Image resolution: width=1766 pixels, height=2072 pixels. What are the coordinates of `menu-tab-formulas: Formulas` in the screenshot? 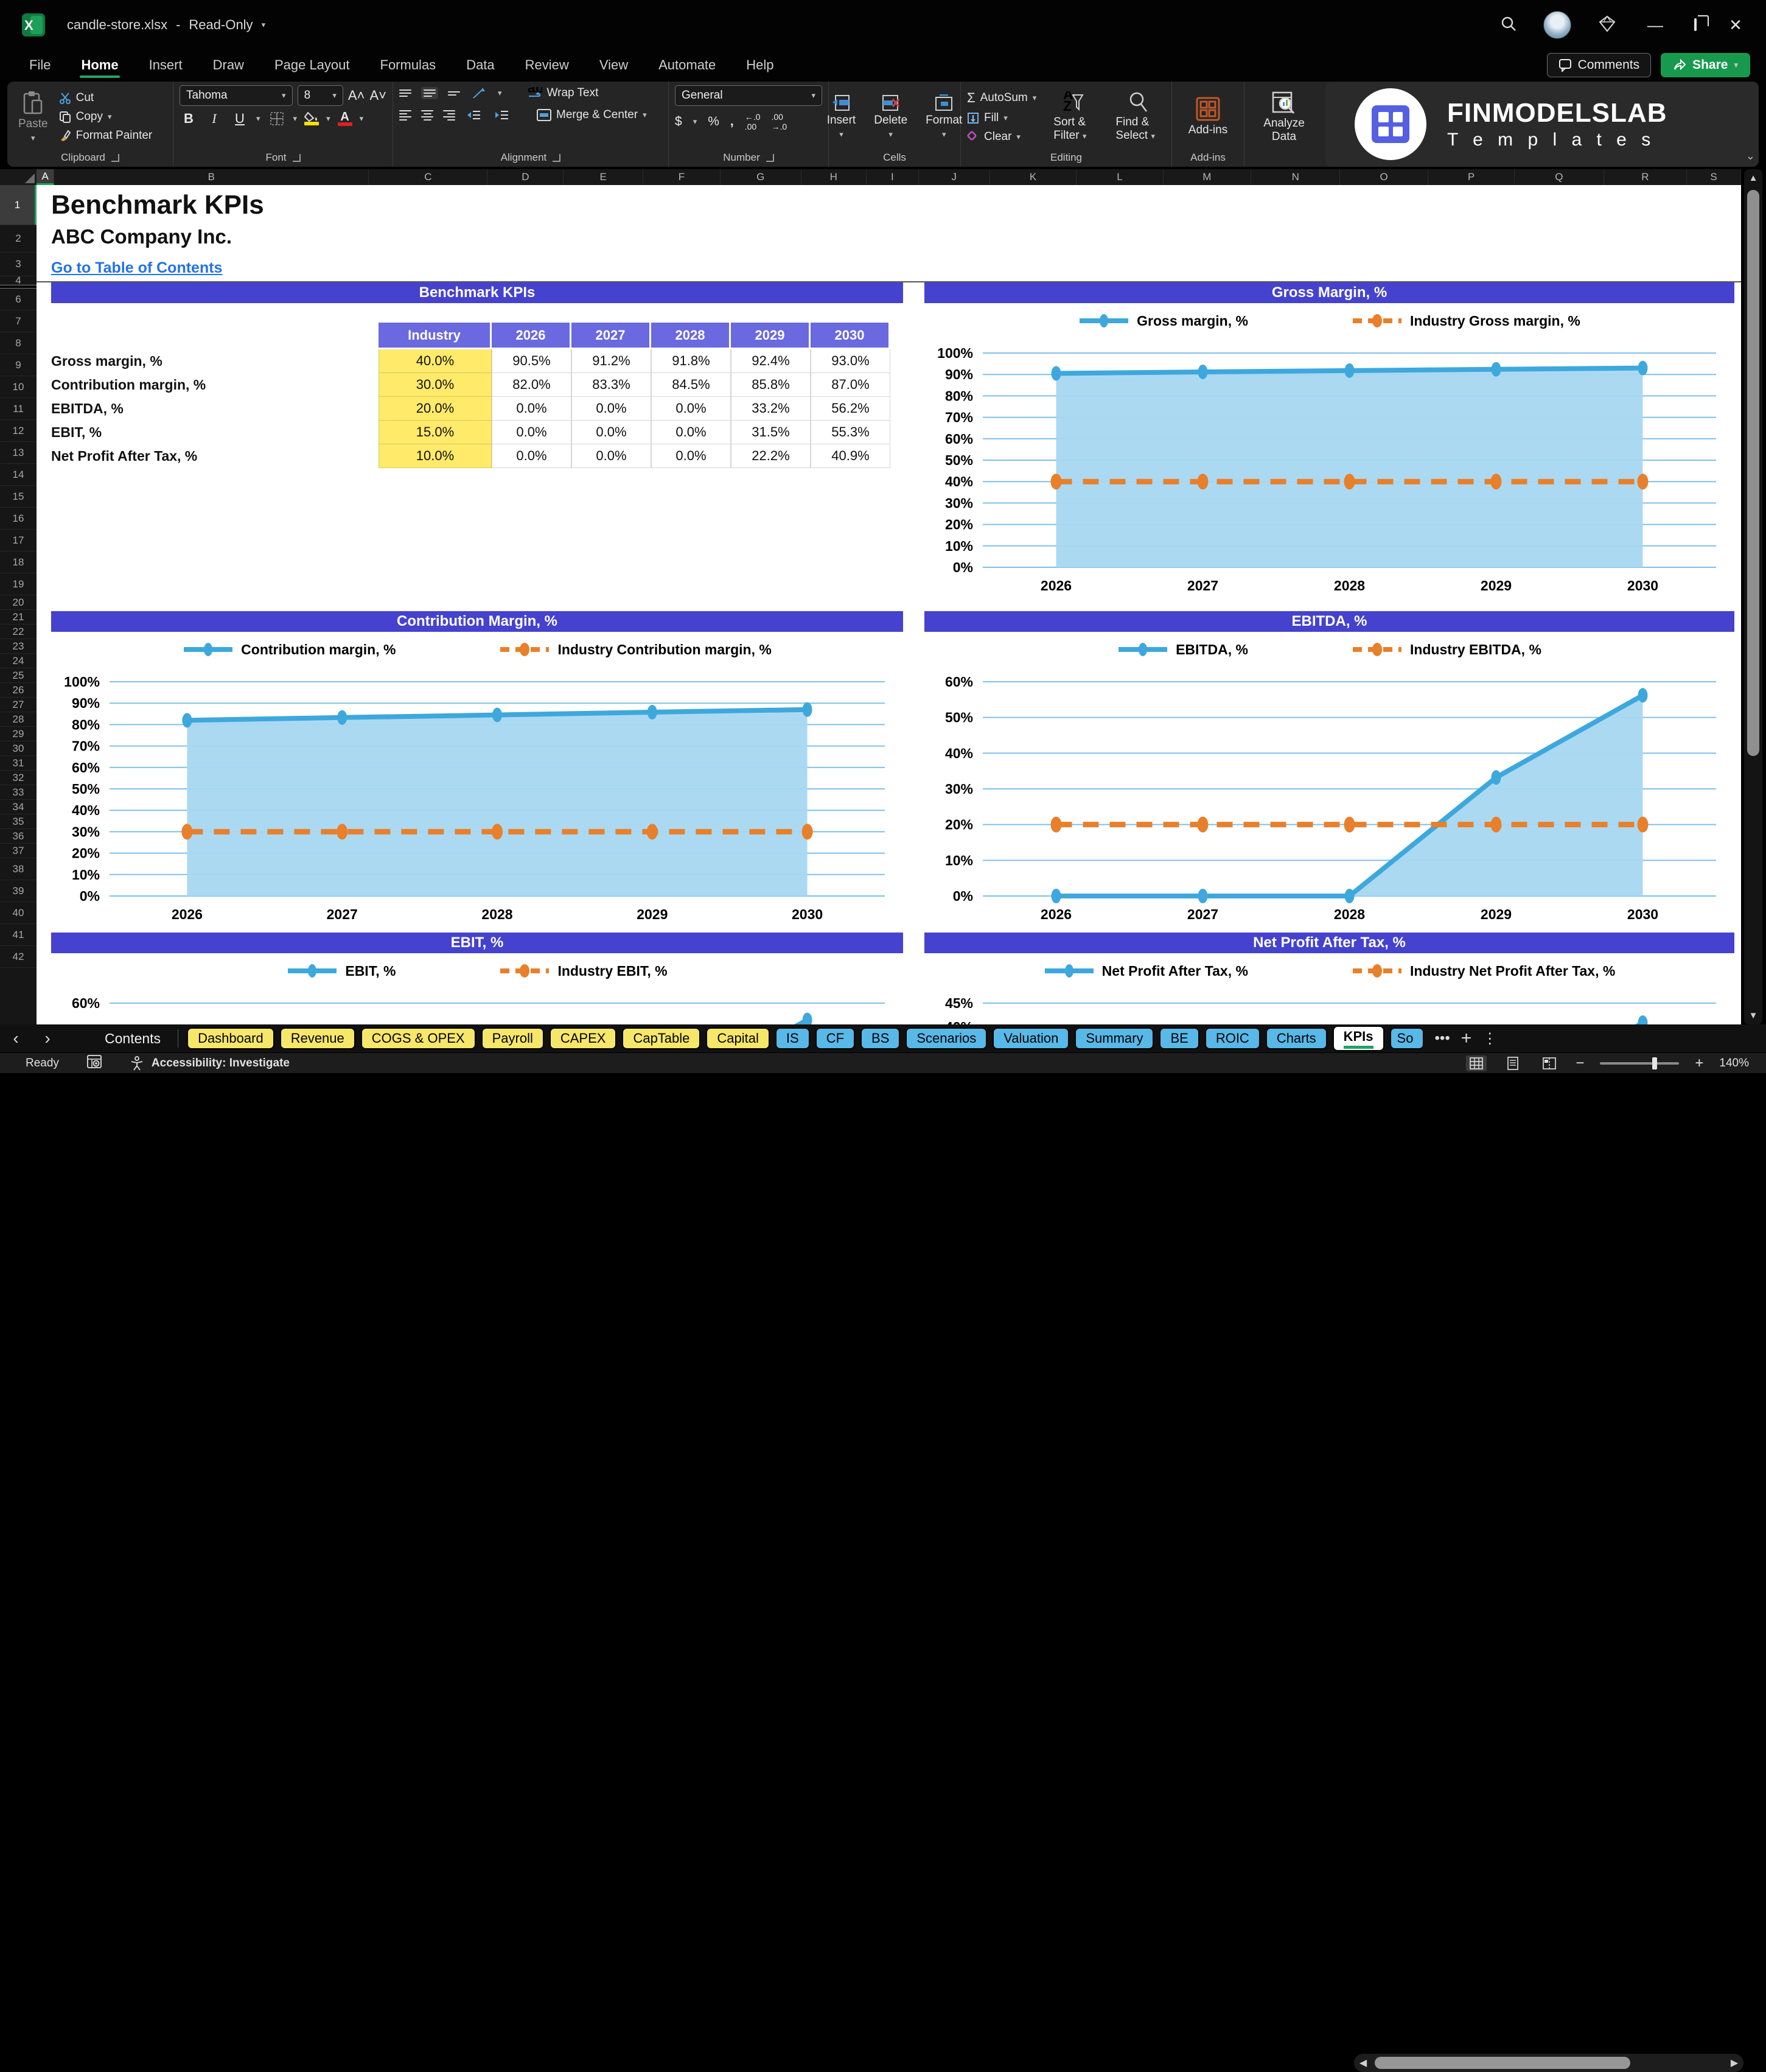 It's located at (408, 65).